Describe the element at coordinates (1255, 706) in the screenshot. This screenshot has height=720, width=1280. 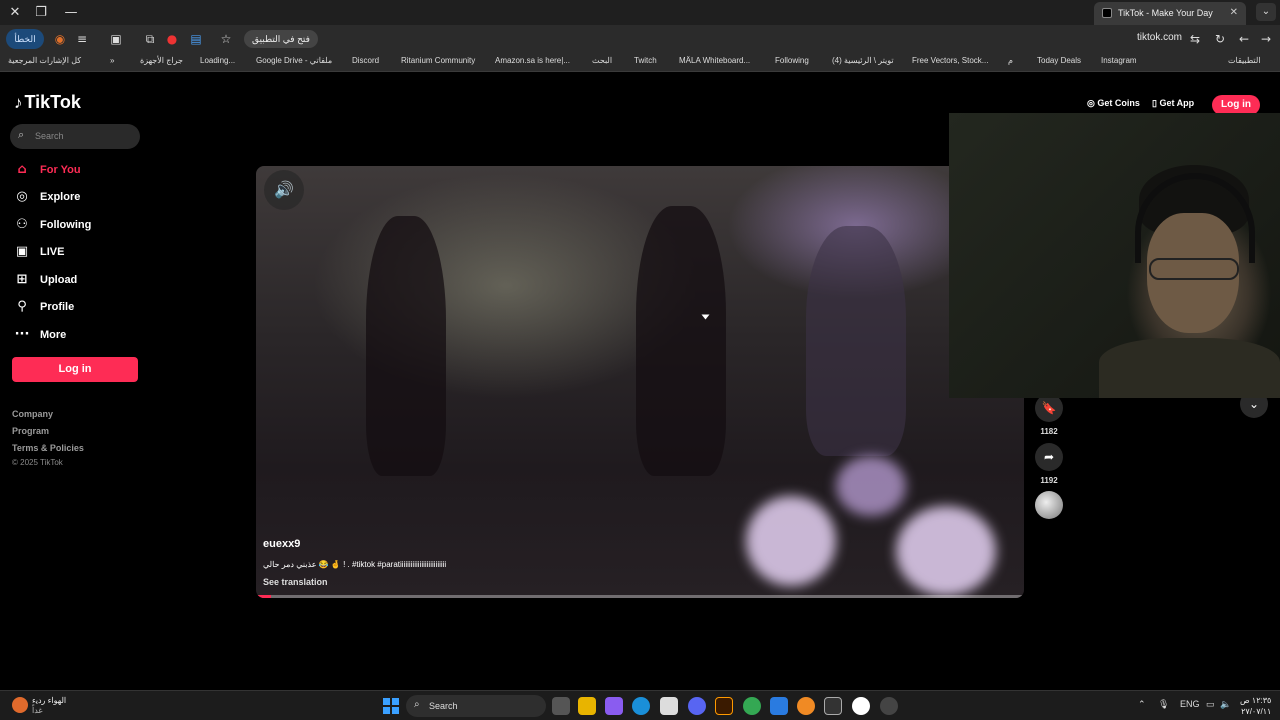
I see `system-clock: ١٢:٣٥ ص ٢٧/٠٧/١١` at that location.